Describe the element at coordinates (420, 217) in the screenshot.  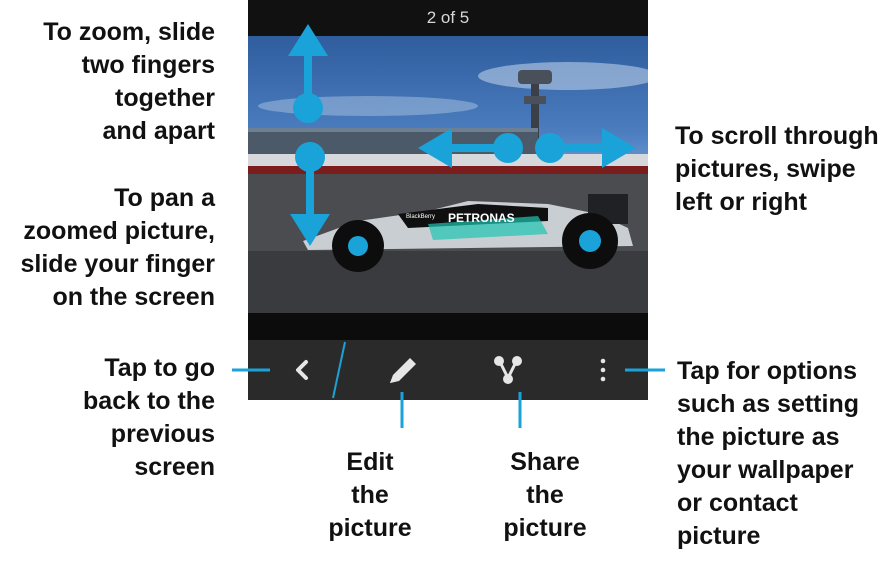
I see `sponsor-small-logo: BlackBerry` at that location.